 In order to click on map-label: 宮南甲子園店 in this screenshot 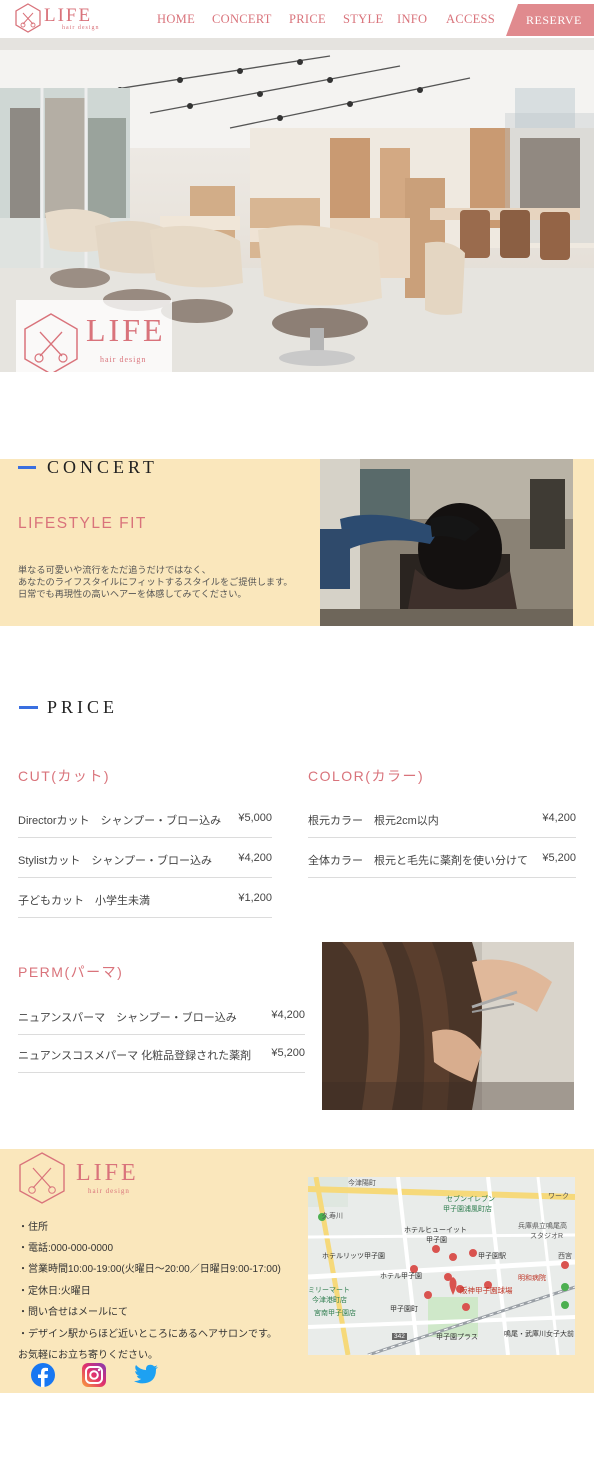, I will do `click(335, 1313)`.